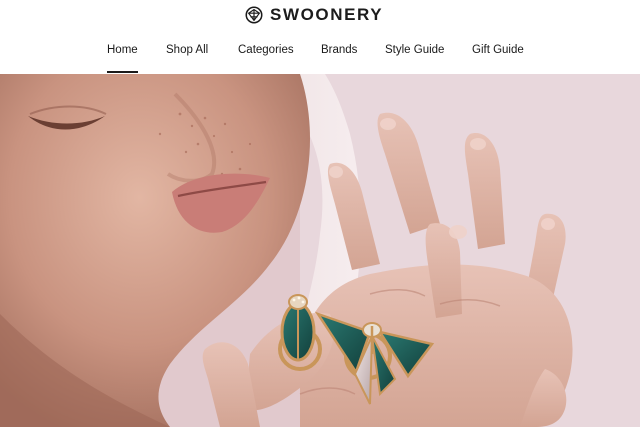 The height and width of the screenshot is (427, 640). Describe the element at coordinates (327, 14) in the screenshot. I see `brand-name: SWOONERY` at that location.